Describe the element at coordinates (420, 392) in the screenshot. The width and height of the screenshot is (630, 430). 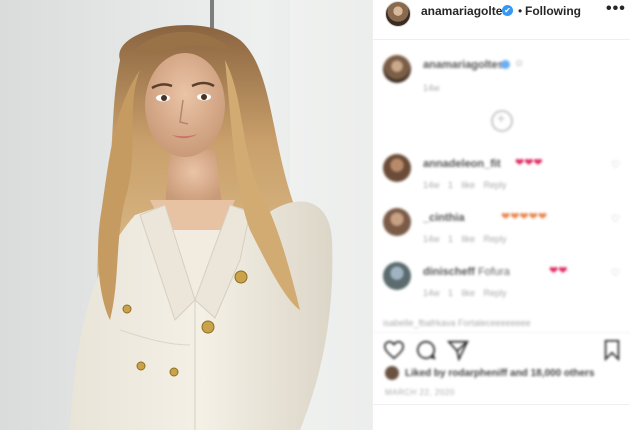
I see `post-date: MARCH 22, 2020` at that location.